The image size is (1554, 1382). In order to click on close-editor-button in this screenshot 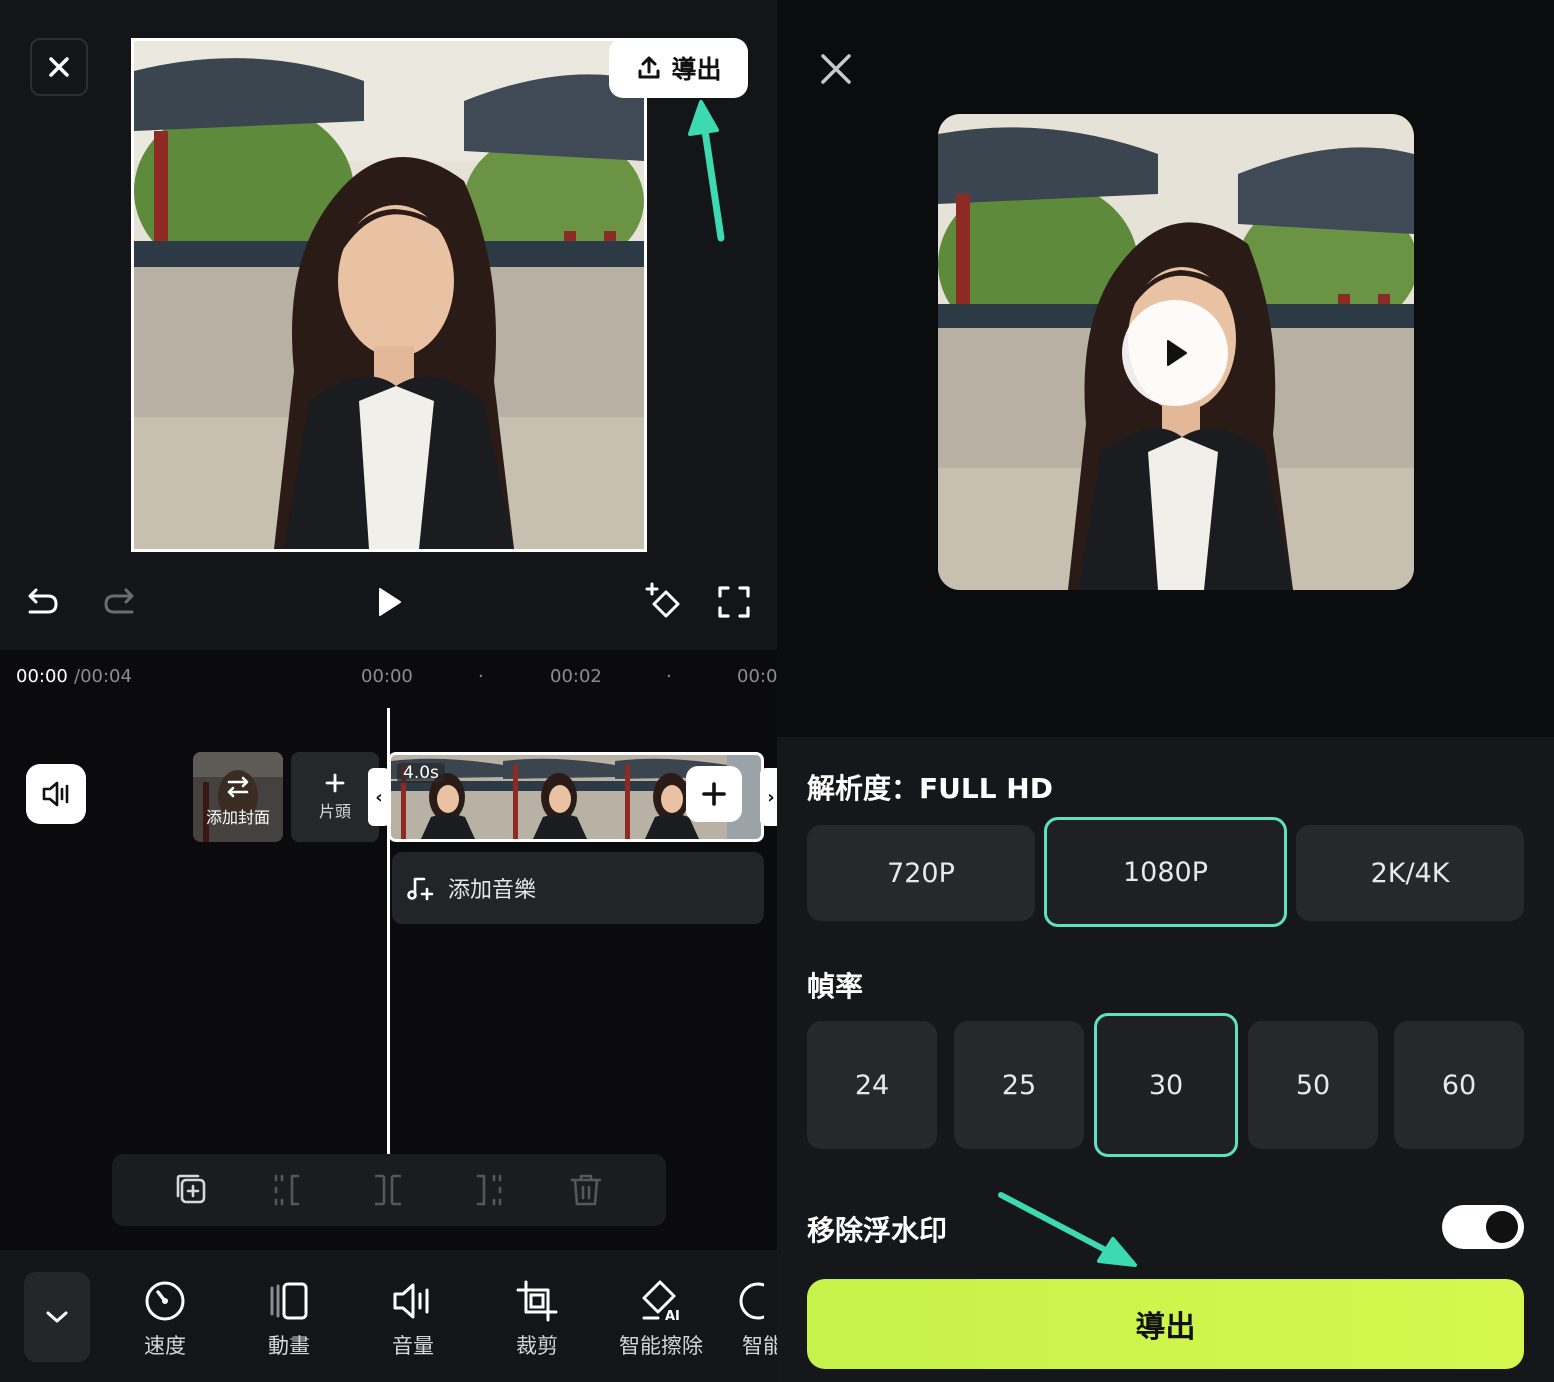, I will do `click(59, 67)`.